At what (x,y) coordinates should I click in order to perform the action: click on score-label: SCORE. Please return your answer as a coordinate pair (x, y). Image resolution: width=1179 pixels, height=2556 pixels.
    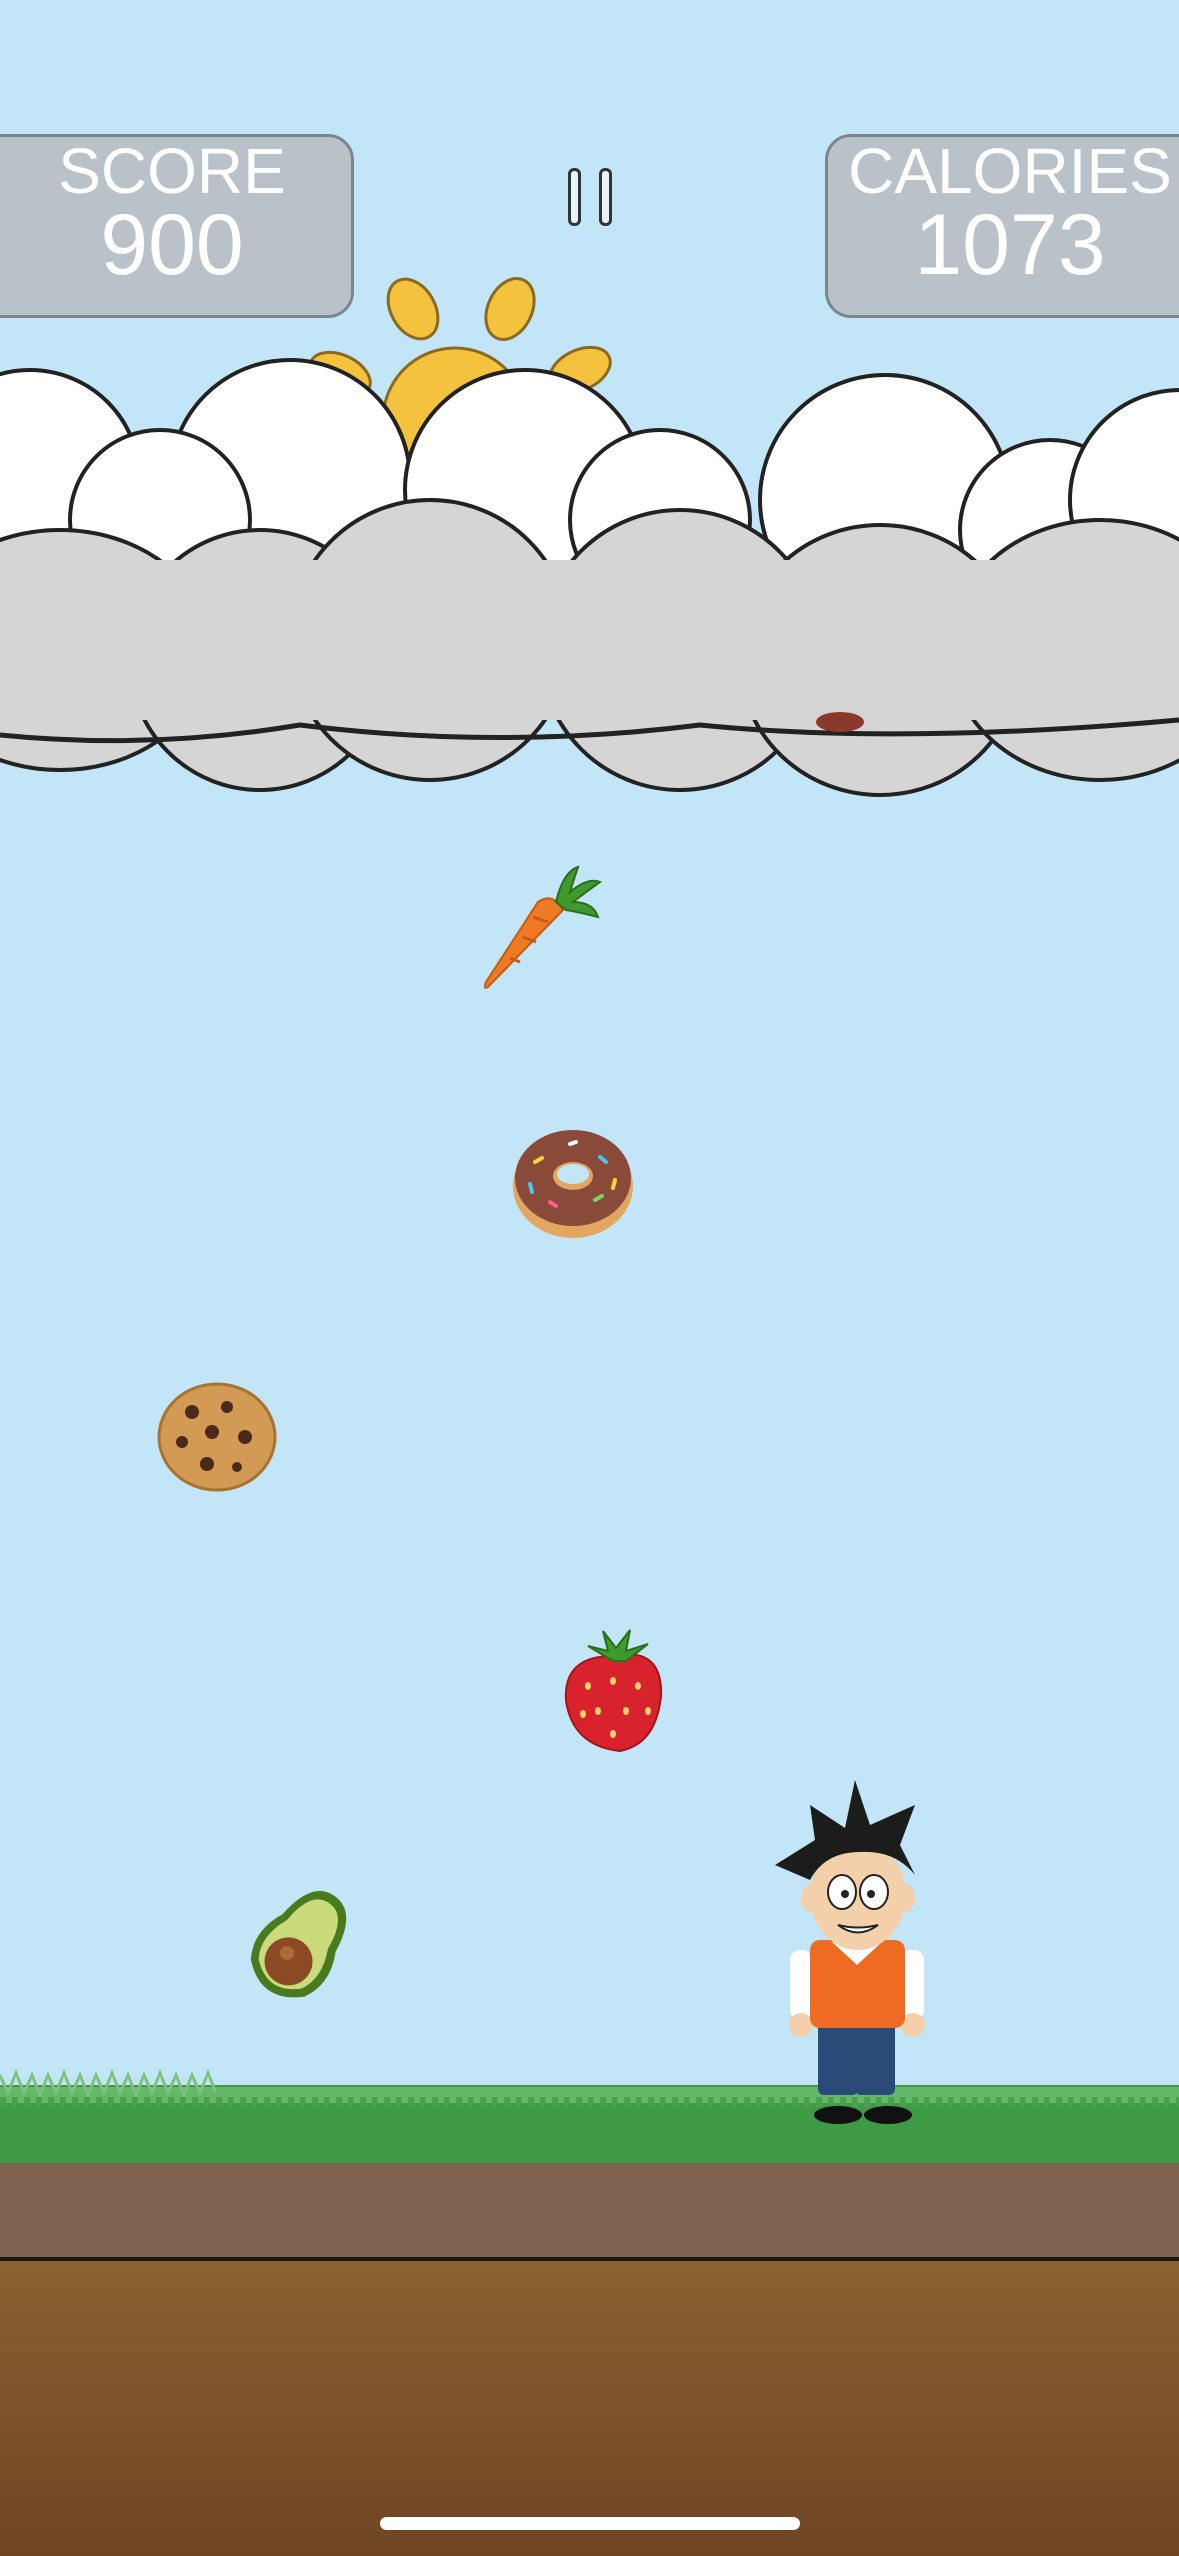
    Looking at the image, I should click on (172, 171).